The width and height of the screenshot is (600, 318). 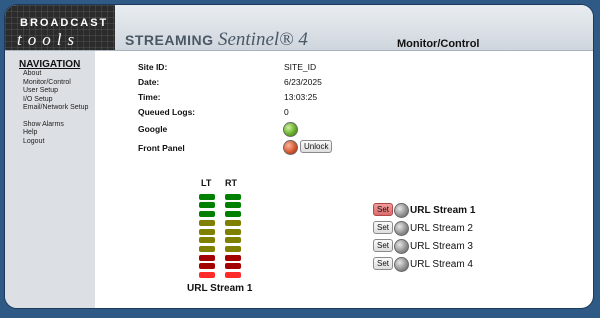 I want to click on stream-2-name: URL Stream 2, so click(x=441, y=228).